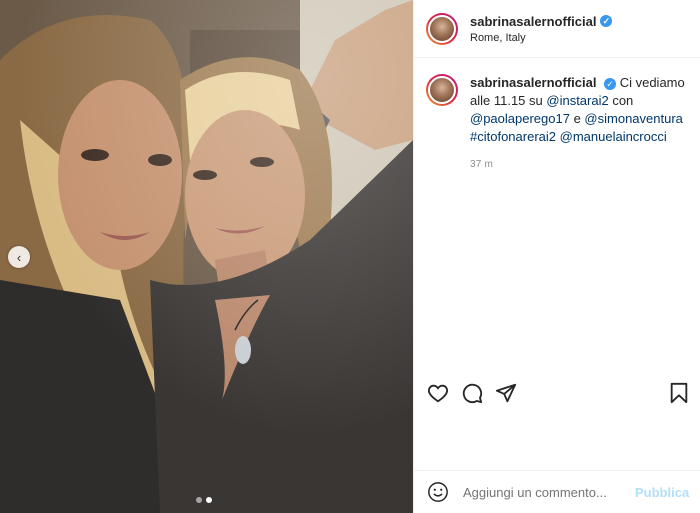 Image resolution: width=700 pixels, height=513 pixels. What do you see at coordinates (199, 500) in the screenshot?
I see `carousel-dot` at bounding box center [199, 500].